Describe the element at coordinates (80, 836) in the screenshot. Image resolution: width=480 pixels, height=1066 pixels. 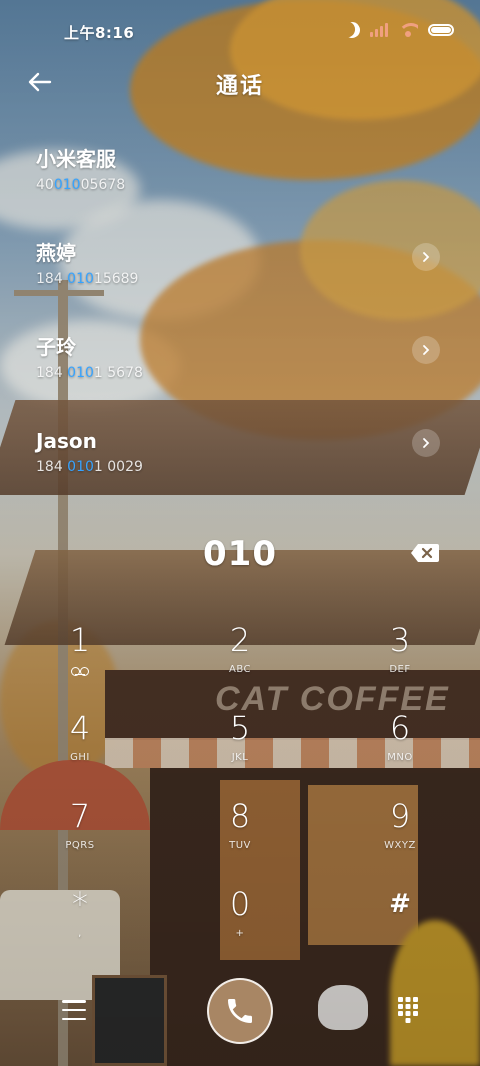
I see `key-7: 7 PQRS` at that location.